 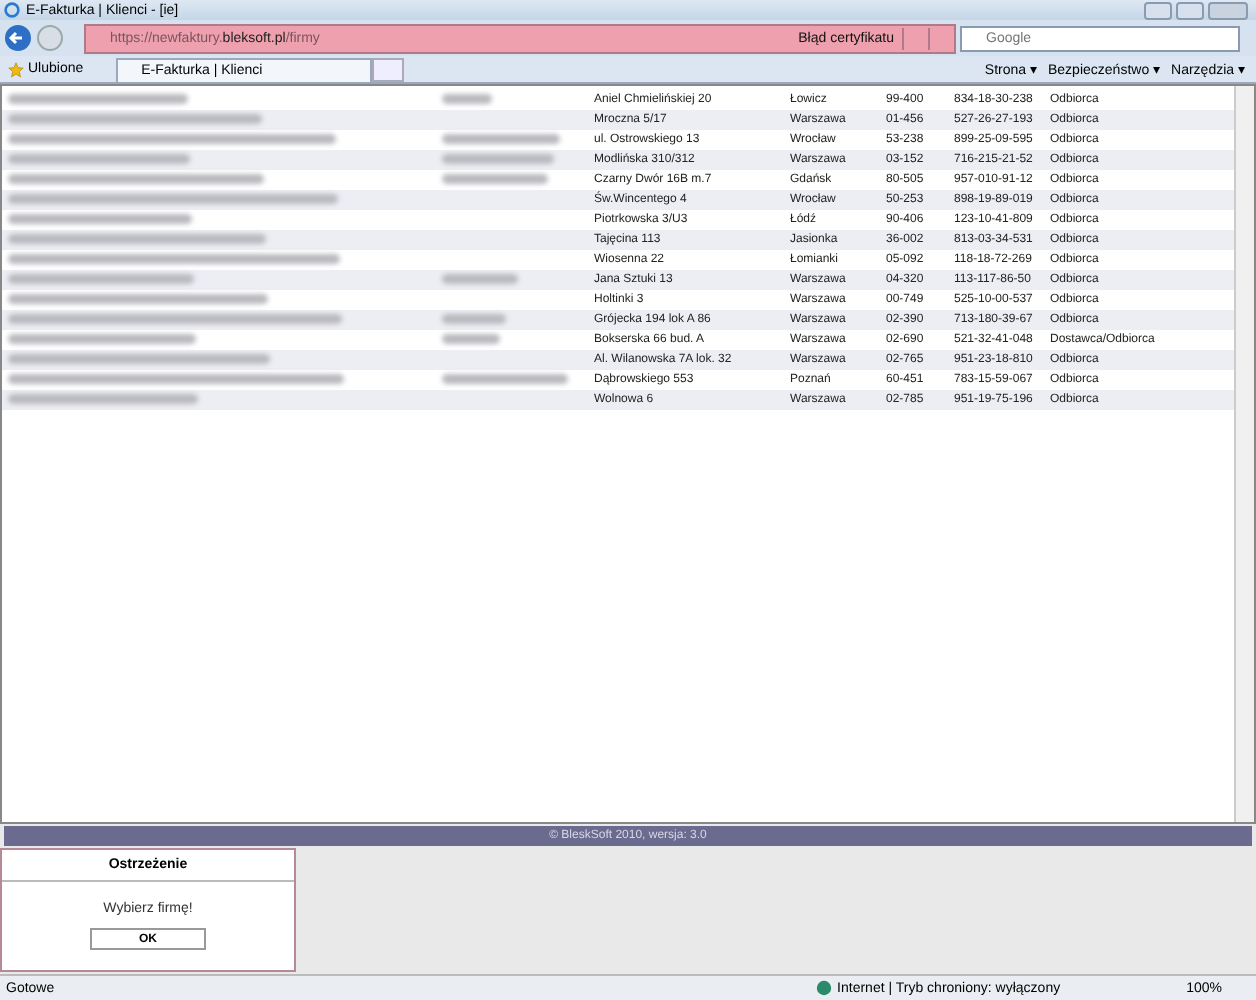 What do you see at coordinates (1244, 454) in the screenshot?
I see `scrollbar` at bounding box center [1244, 454].